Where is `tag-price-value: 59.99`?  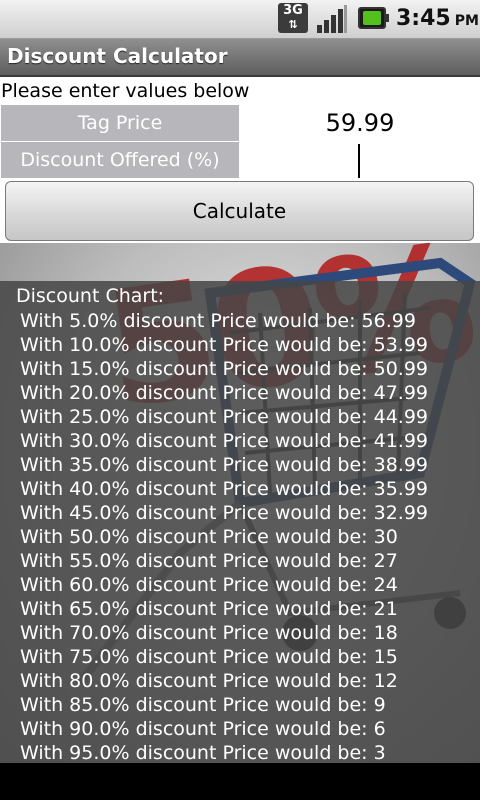
tag-price-value: 59.99 is located at coordinates (360, 123).